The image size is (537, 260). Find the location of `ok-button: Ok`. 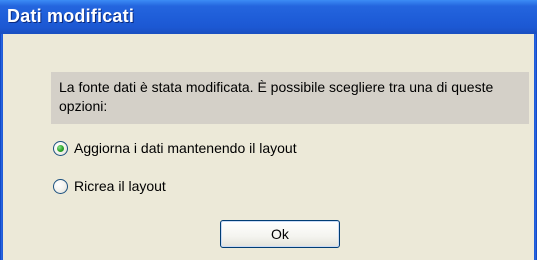

ok-button: Ok is located at coordinates (280, 234).